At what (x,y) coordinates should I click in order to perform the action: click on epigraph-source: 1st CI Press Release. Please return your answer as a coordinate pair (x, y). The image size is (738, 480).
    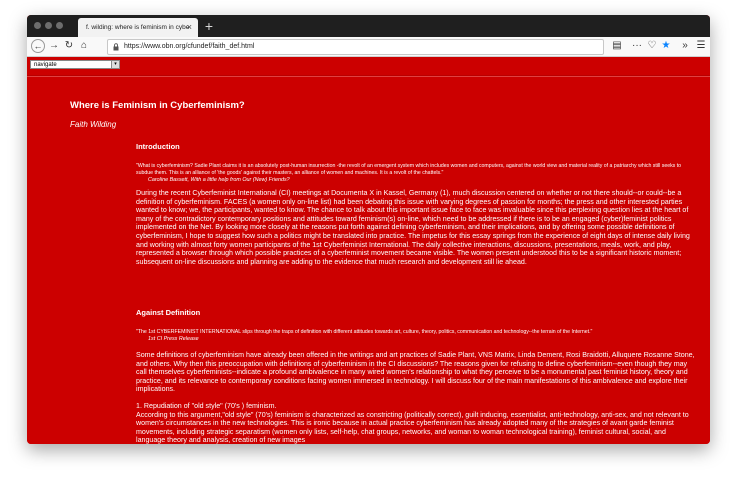
    Looking at the image, I should click on (173, 339).